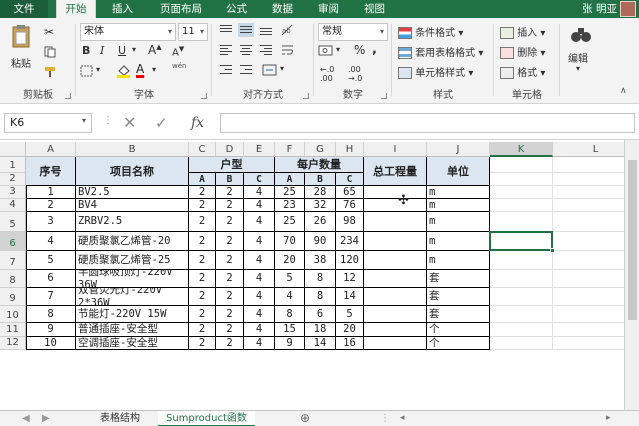  What do you see at coordinates (13, 260) in the screenshot?
I see `row-header-7: 7` at bounding box center [13, 260].